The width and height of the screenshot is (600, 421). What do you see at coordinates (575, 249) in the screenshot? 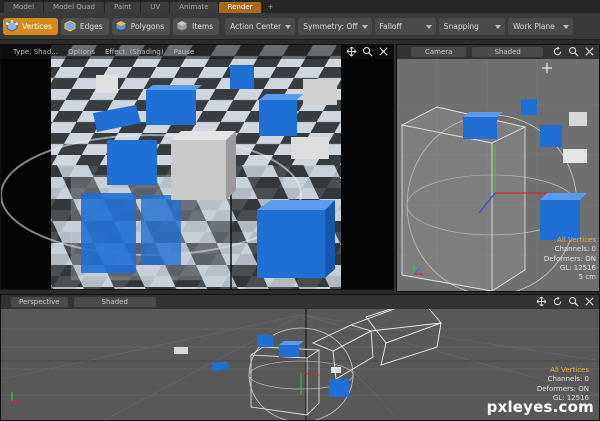
I see `camera-channels-info: Channels: 0` at bounding box center [575, 249].